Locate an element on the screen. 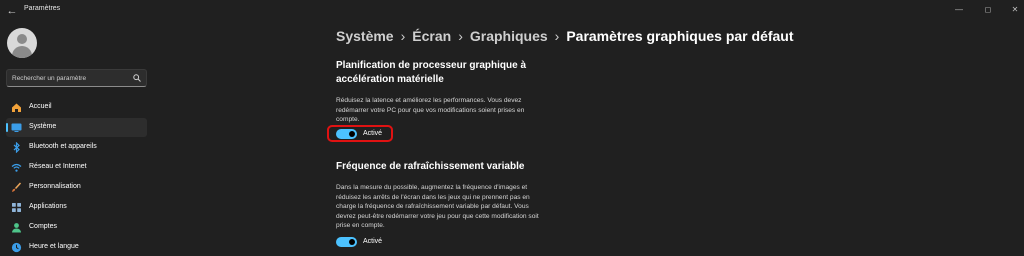  sidebar-item-label: Heure et langue is located at coordinates (54, 246).